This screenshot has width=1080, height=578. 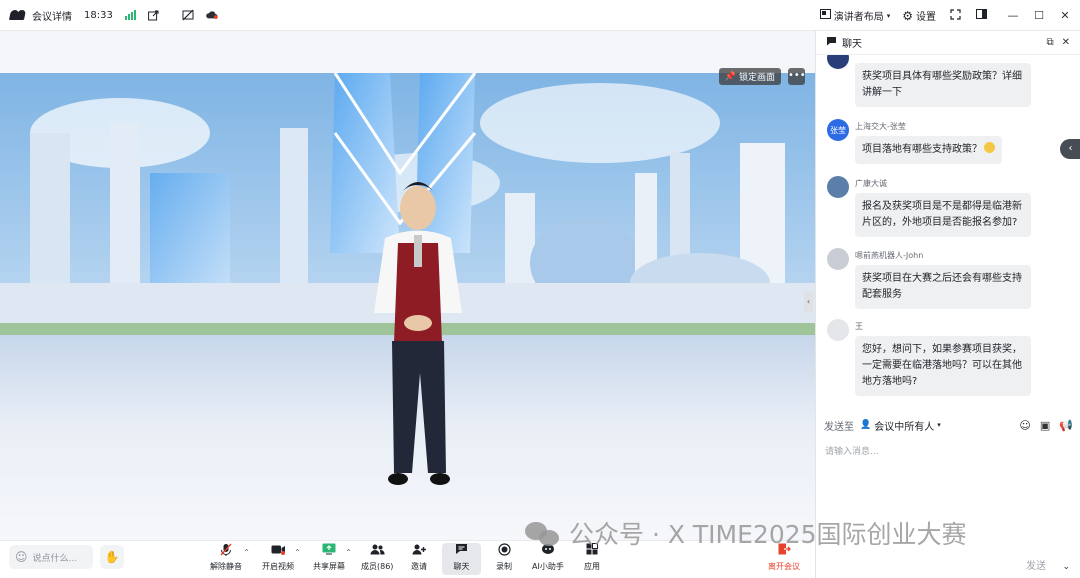 What do you see at coordinates (858, 17) in the screenshot?
I see `layout-label: 演讲者布局` at bounding box center [858, 17].